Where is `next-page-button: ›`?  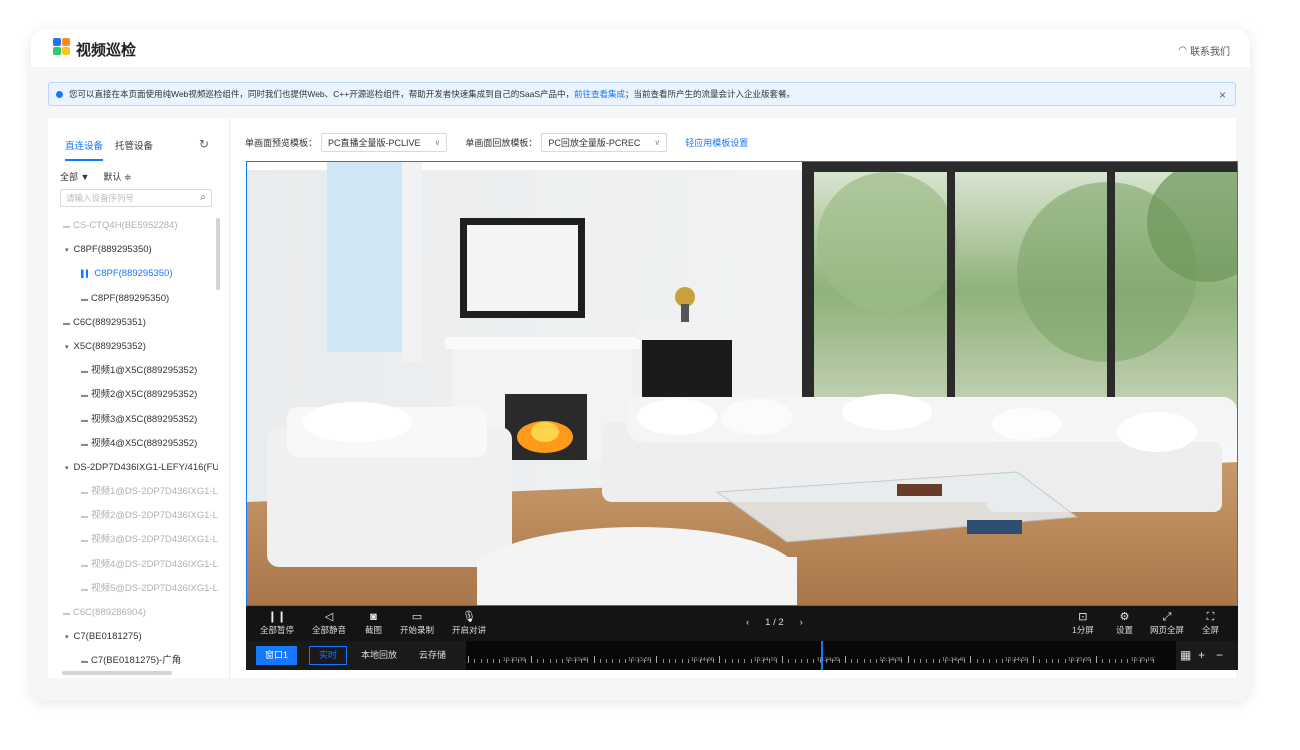
next-page-button: › is located at coordinates (801, 622).